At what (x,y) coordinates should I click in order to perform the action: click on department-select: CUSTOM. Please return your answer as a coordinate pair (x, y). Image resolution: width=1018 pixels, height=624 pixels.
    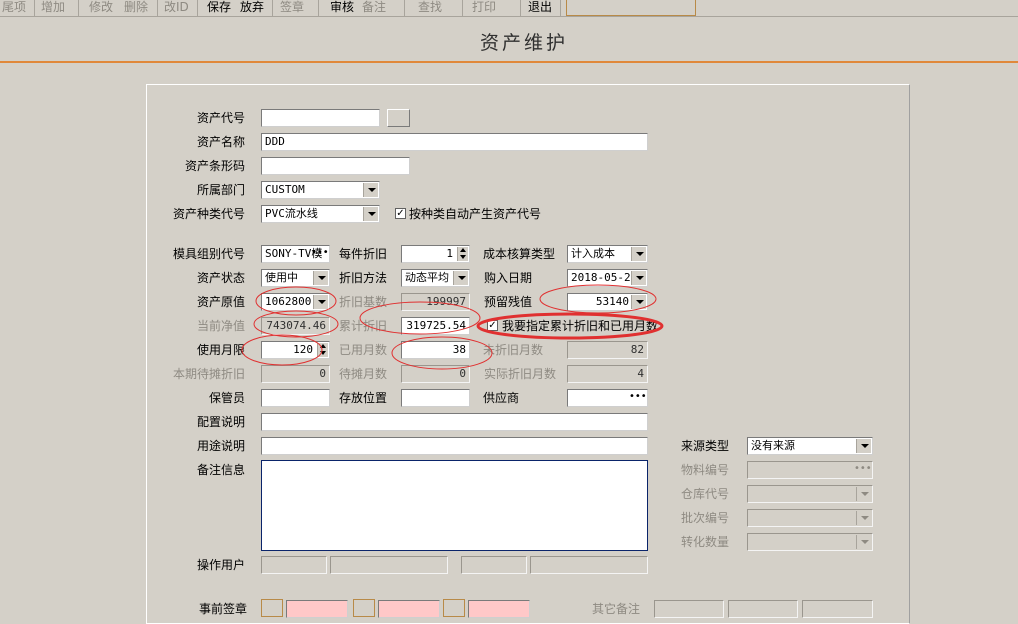
    Looking at the image, I should click on (320, 190).